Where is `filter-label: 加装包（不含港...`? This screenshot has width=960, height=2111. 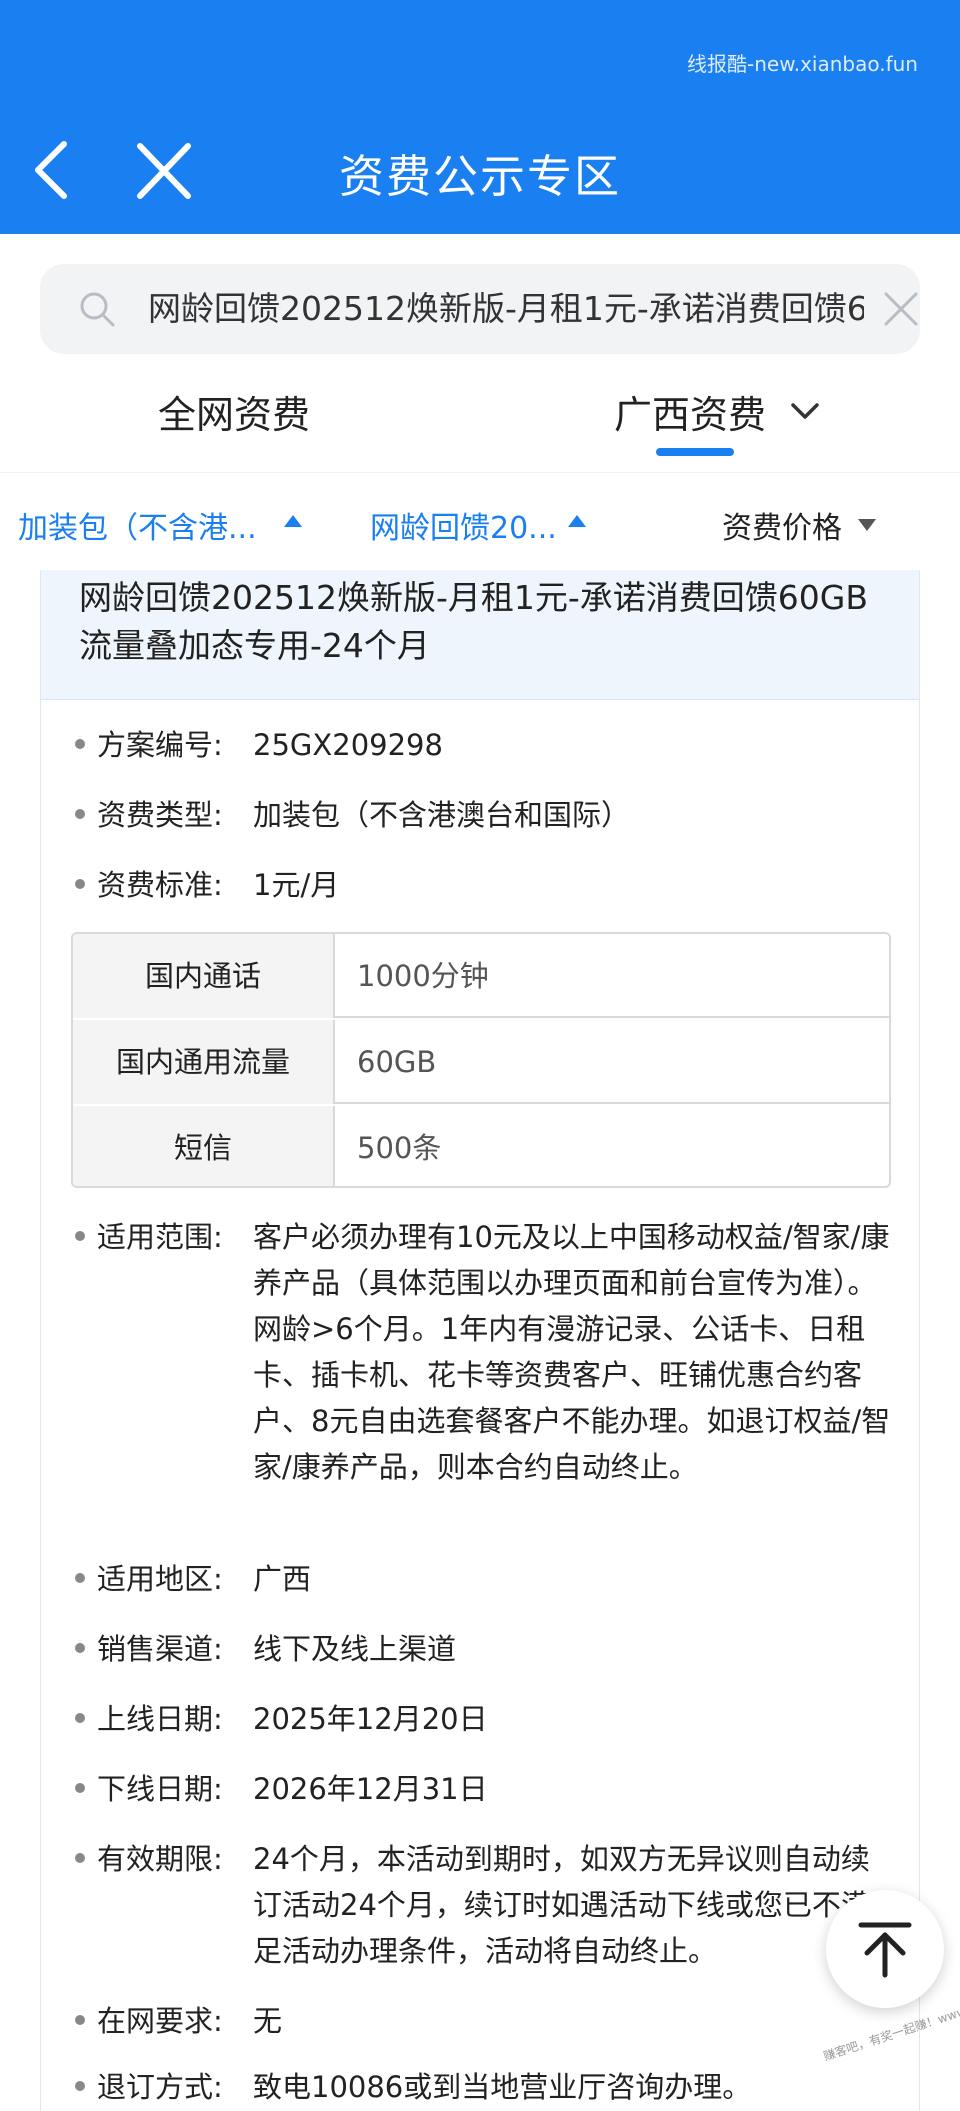 filter-label: 加装包（不含港... is located at coordinates (137, 528).